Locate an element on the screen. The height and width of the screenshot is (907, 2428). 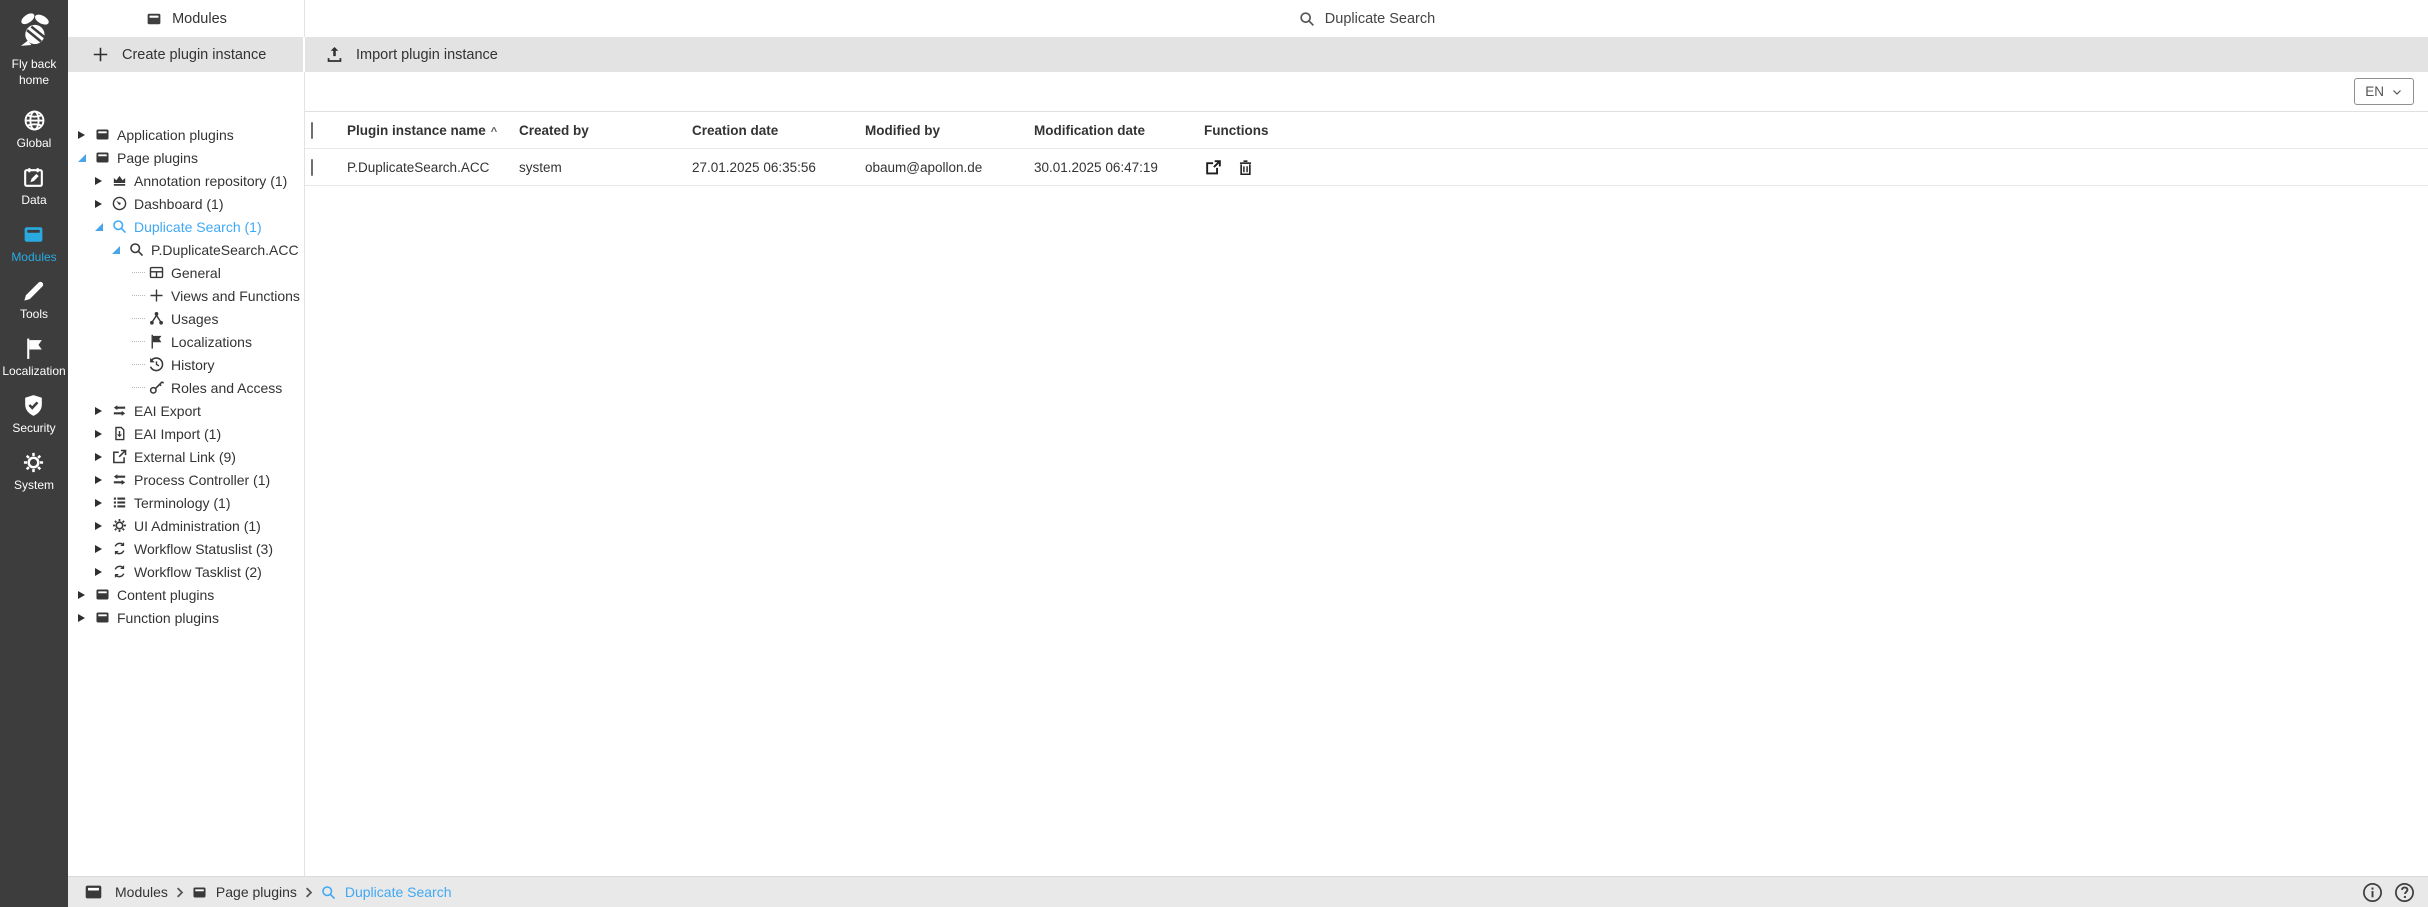
workflow-icon is located at coordinates (119, 571).